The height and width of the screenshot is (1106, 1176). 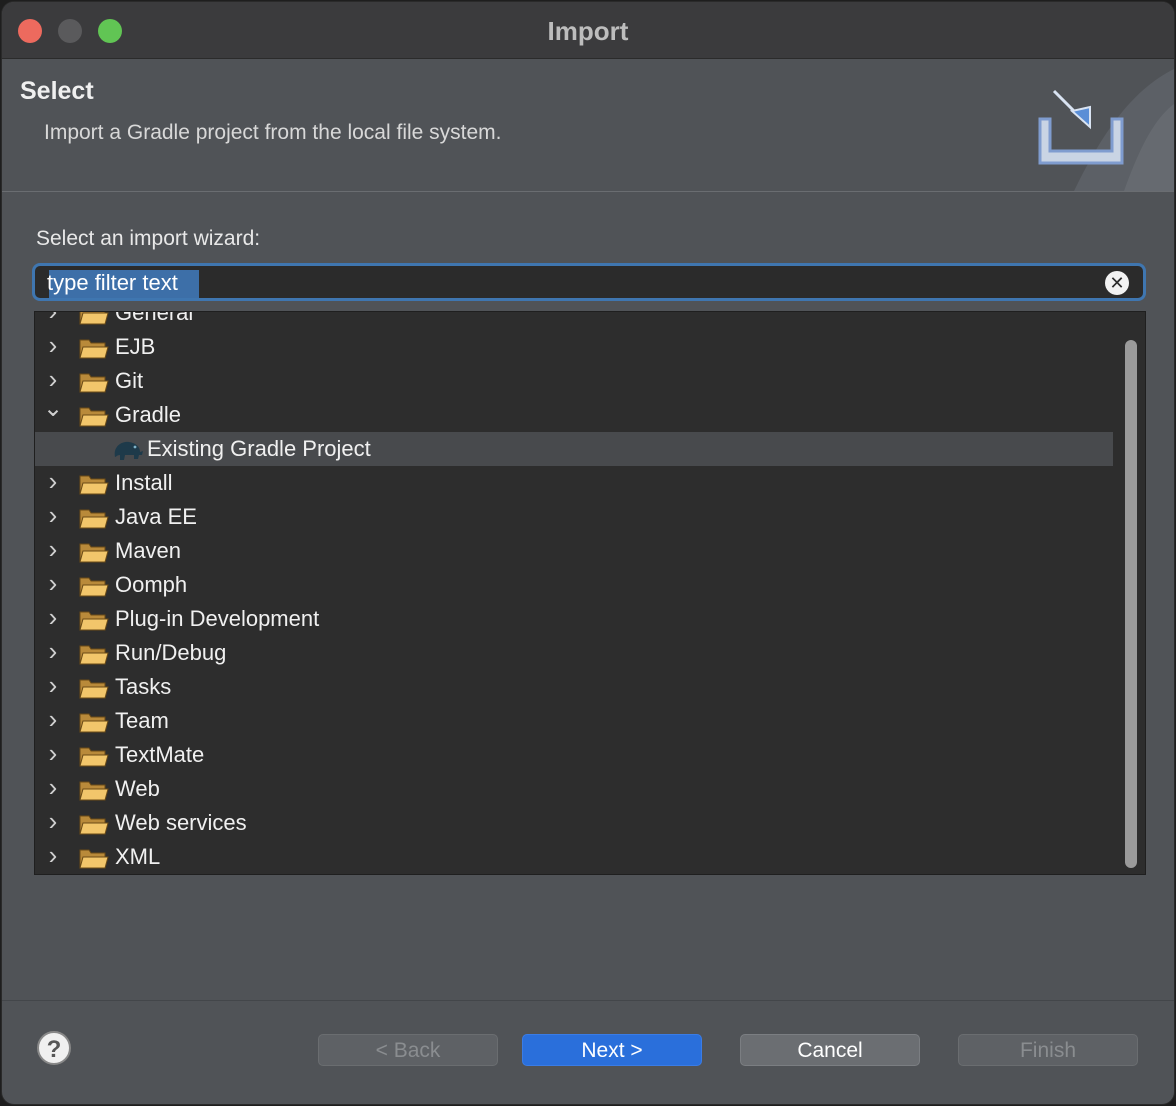 What do you see at coordinates (574, 483) in the screenshot?
I see `tree-folder-install: › Install` at bounding box center [574, 483].